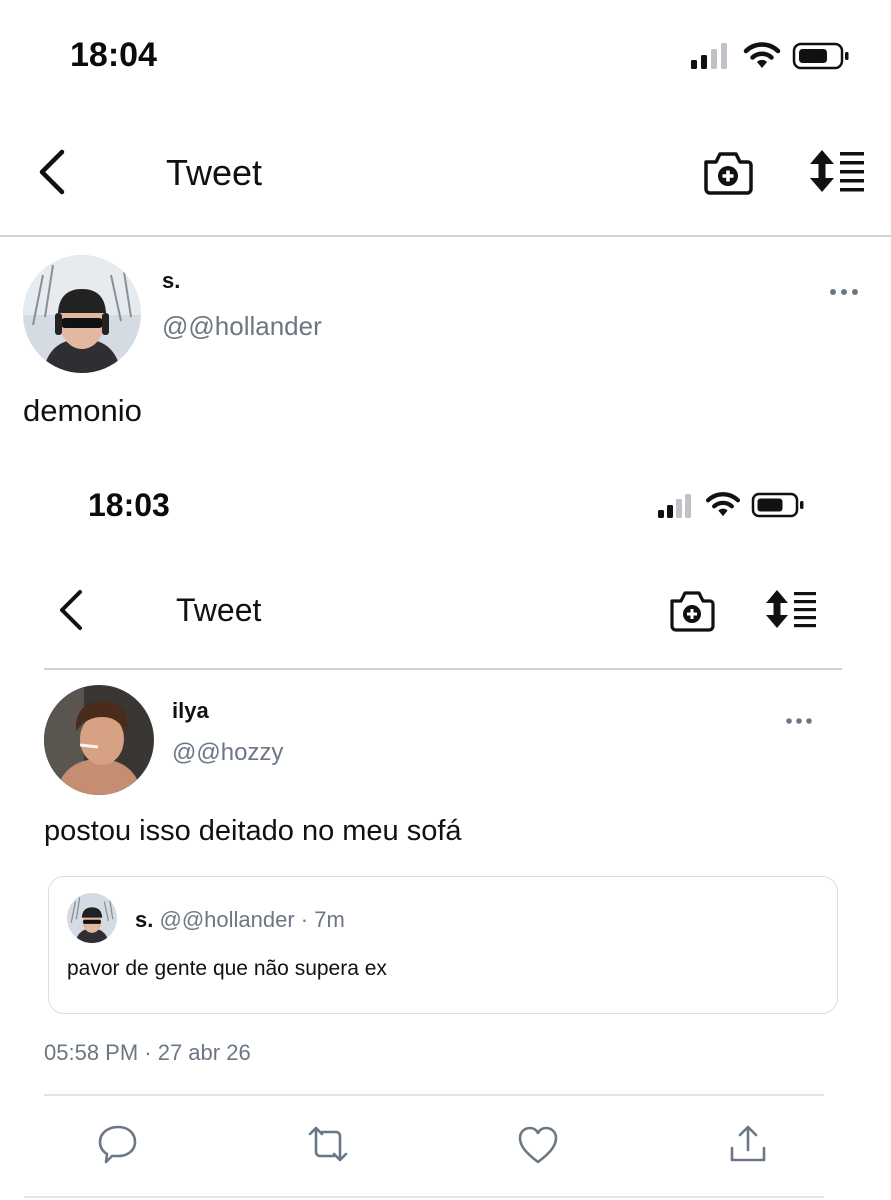 The width and height of the screenshot is (891, 1200). What do you see at coordinates (113, 55) in the screenshot?
I see `status-time: 18:04` at bounding box center [113, 55].